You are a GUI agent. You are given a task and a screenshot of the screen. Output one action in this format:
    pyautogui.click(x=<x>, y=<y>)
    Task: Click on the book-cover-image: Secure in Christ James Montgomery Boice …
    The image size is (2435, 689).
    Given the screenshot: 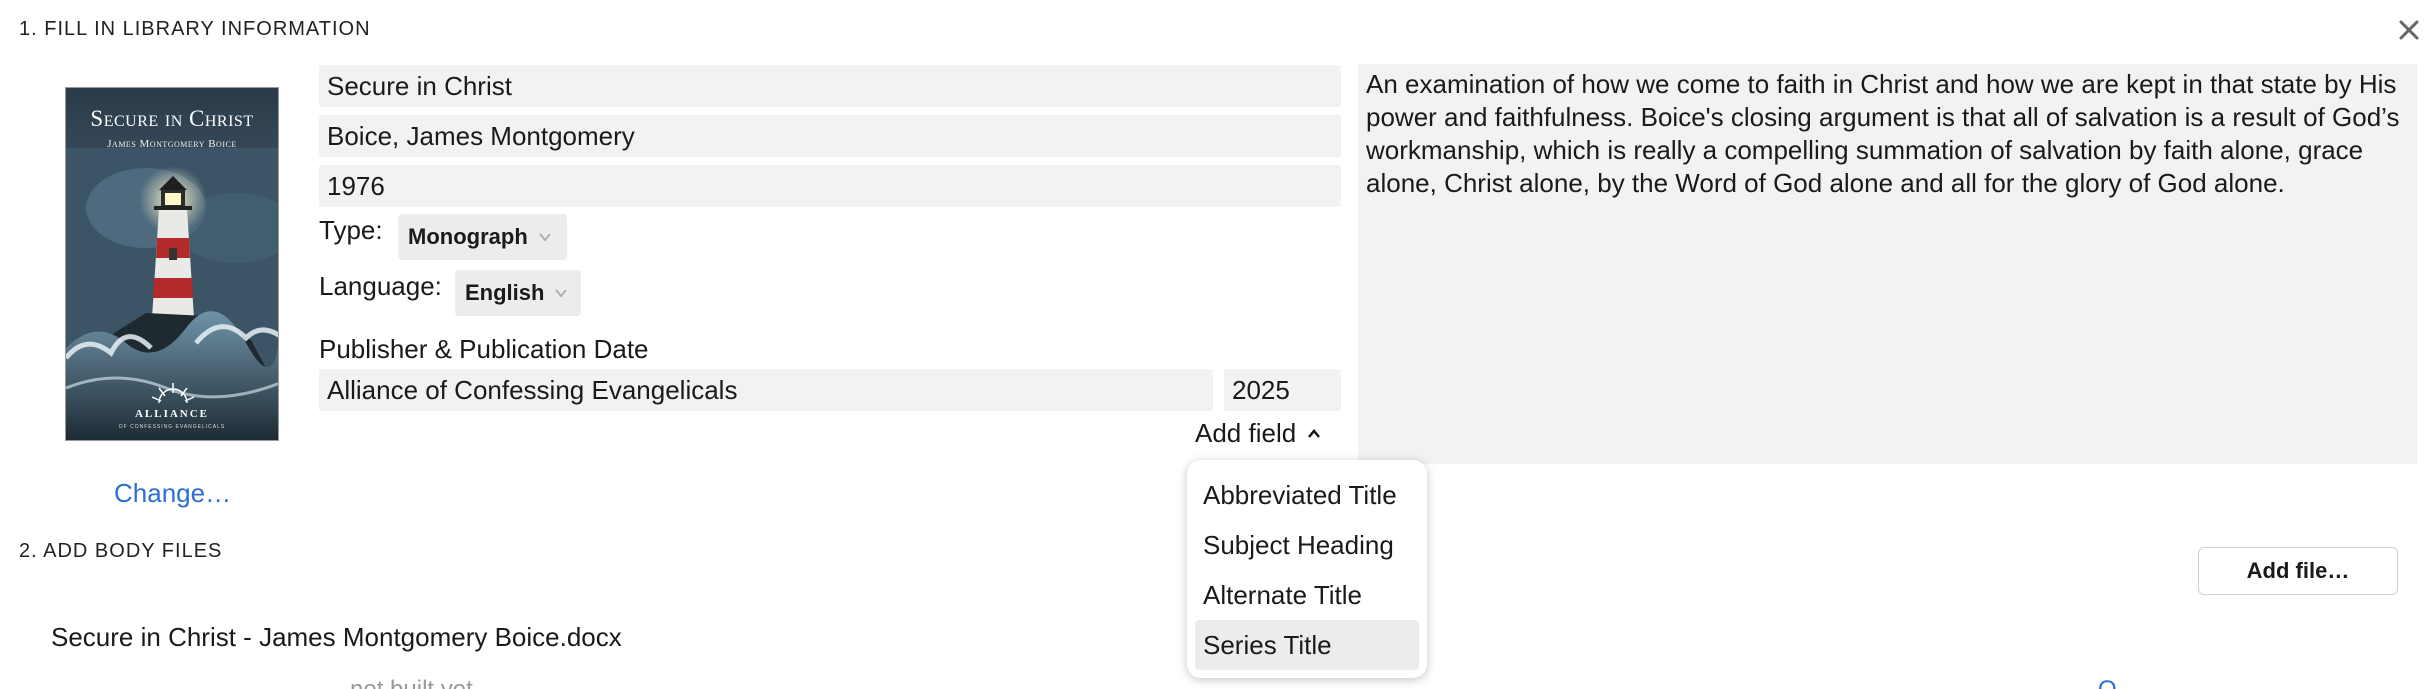 What is the action you would take?
    pyautogui.click(x=172, y=264)
    